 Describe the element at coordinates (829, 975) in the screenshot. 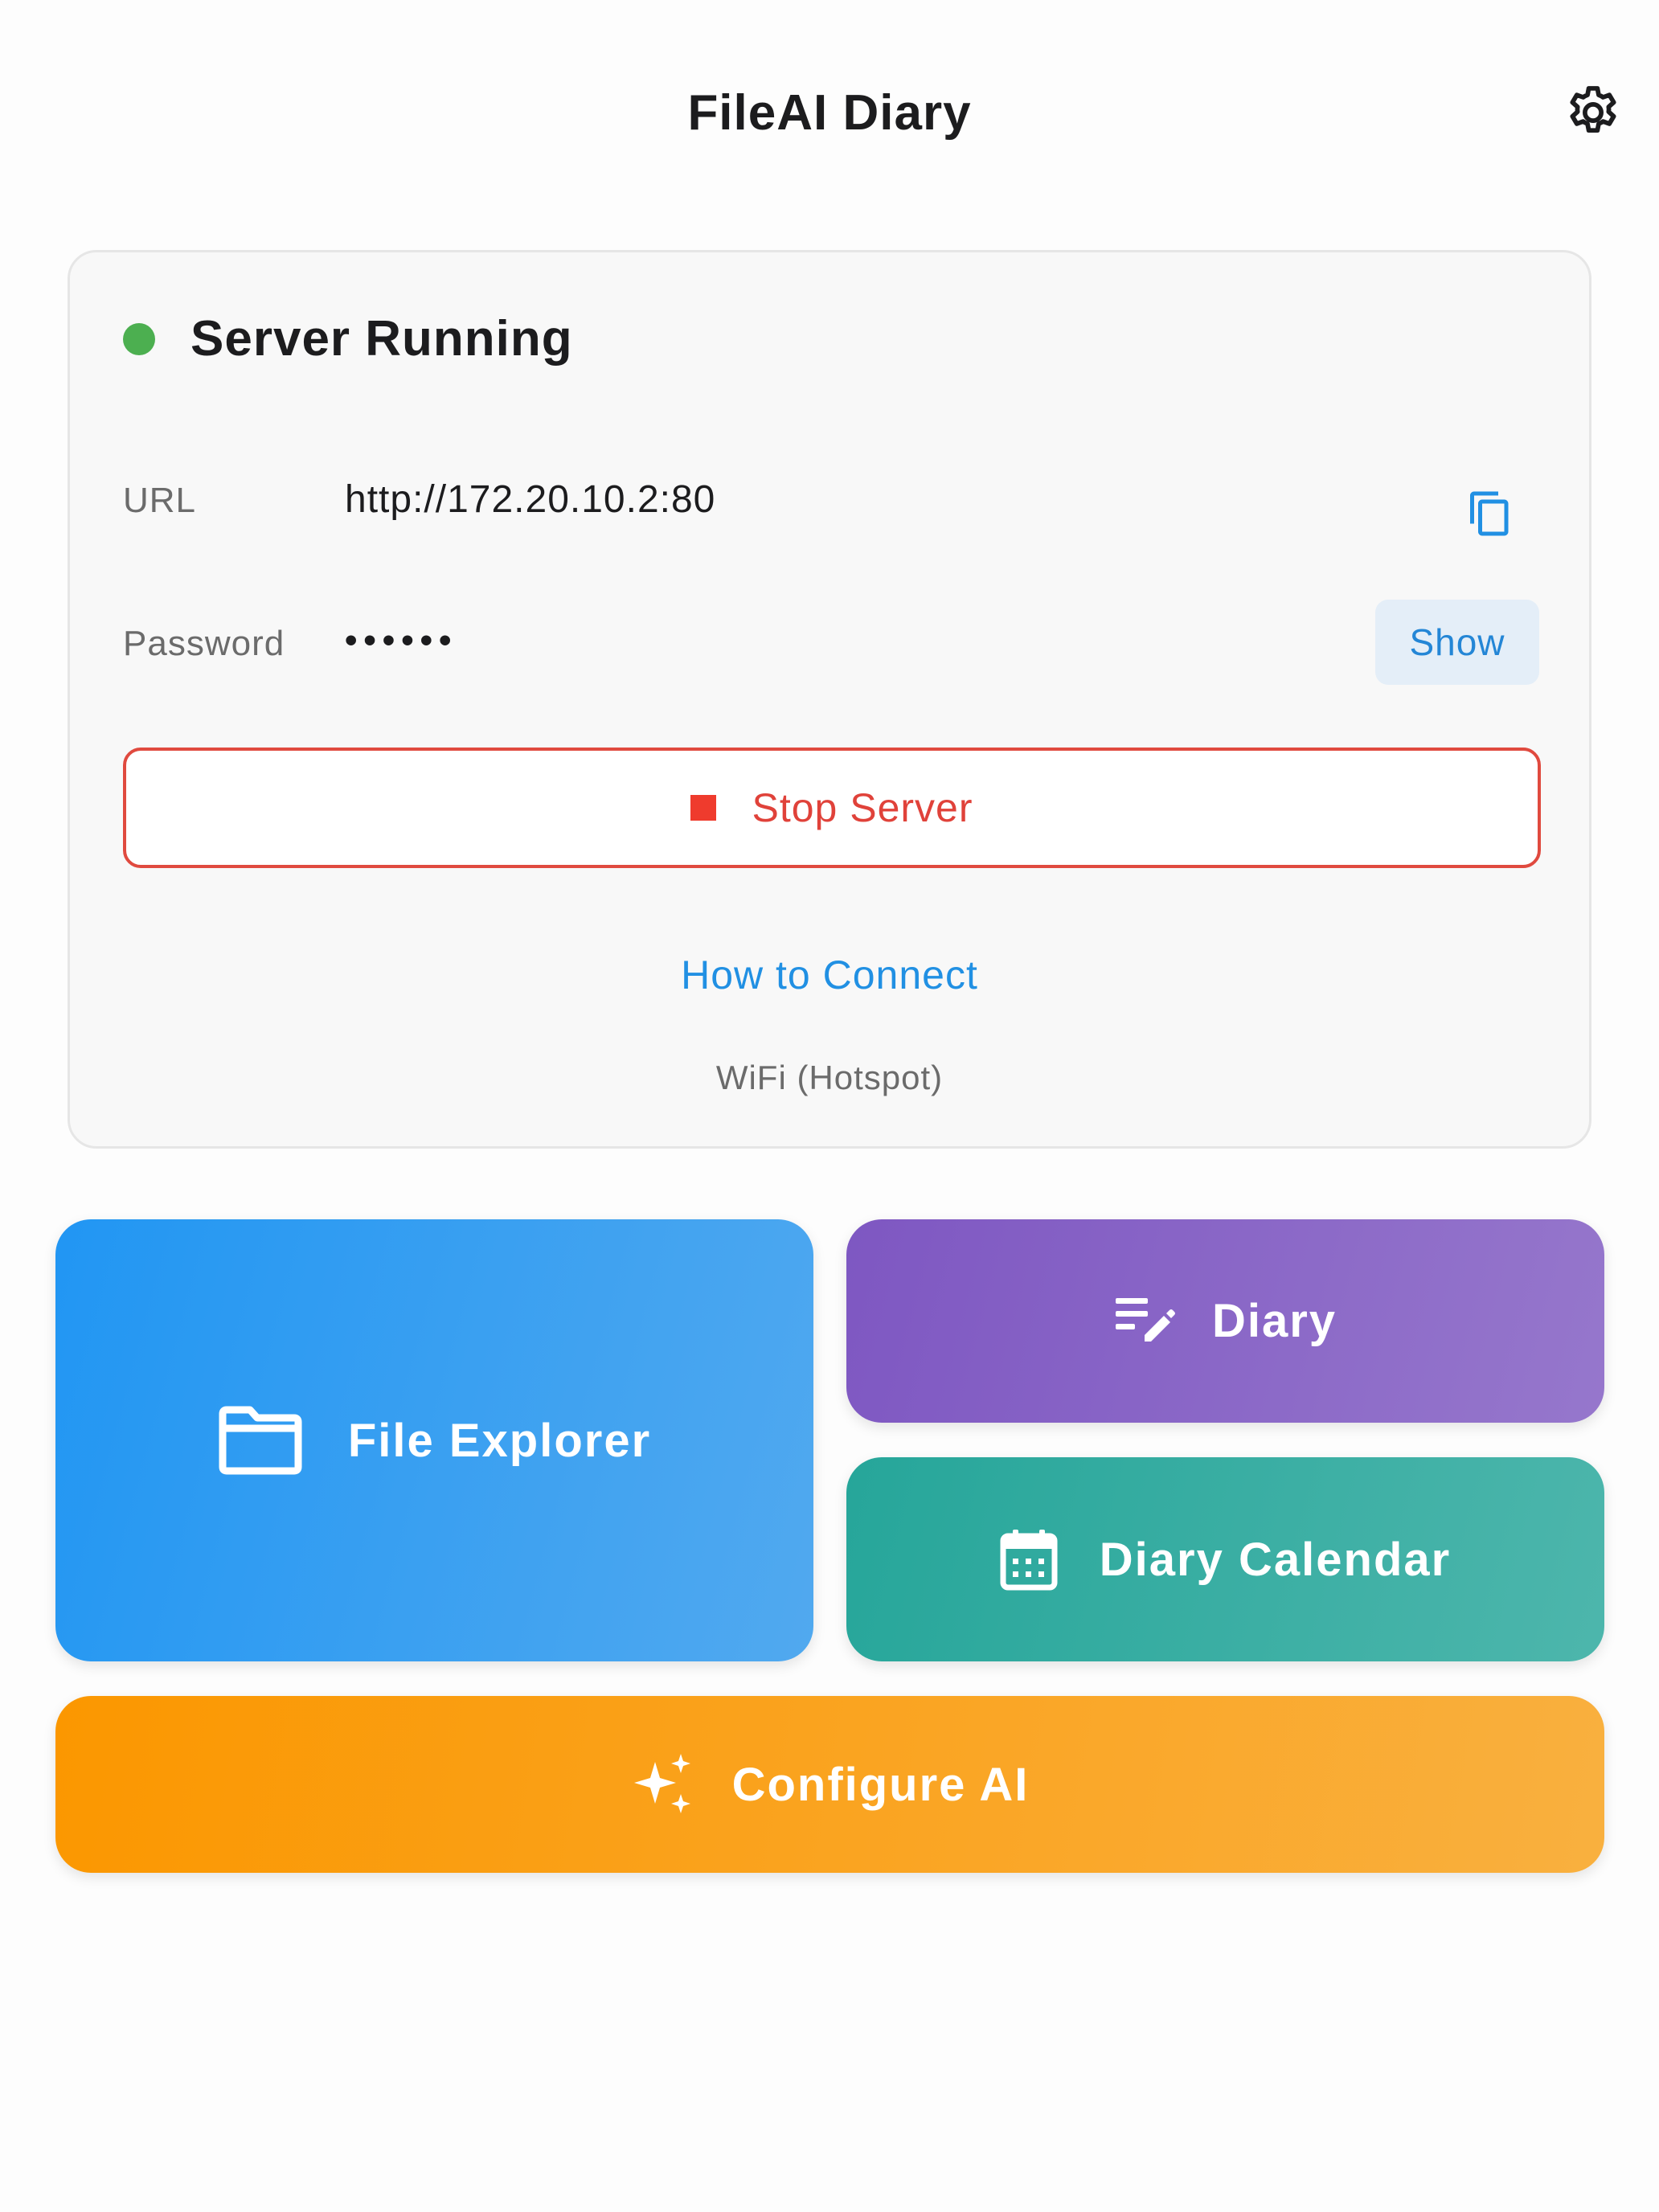

I see `how-to-connect-link: How to Connect` at that location.